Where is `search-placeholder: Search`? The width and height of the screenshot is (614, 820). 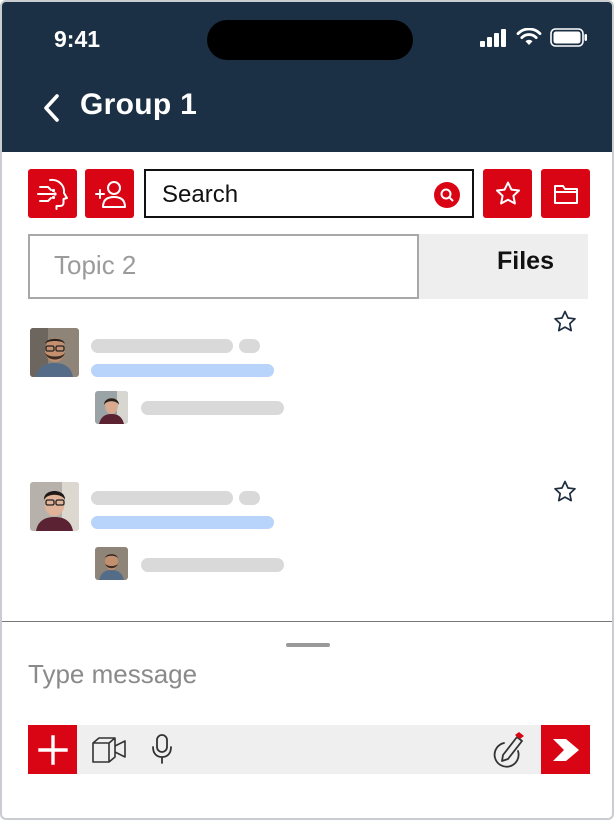 search-placeholder: Search is located at coordinates (200, 194).